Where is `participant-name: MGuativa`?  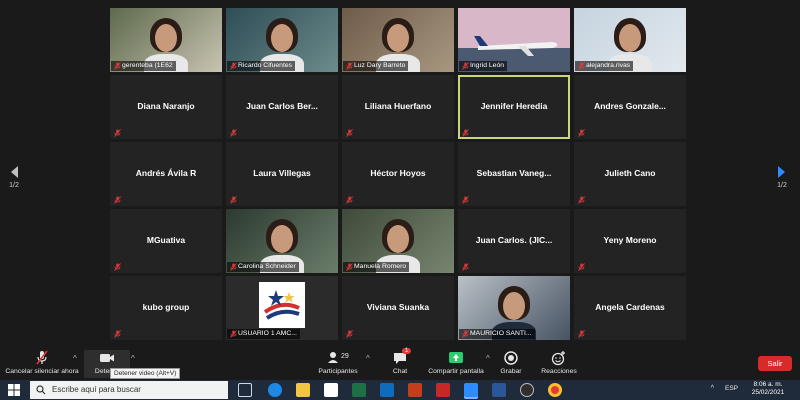 participant-name: MGuativa is located at coordinates (166, 240).